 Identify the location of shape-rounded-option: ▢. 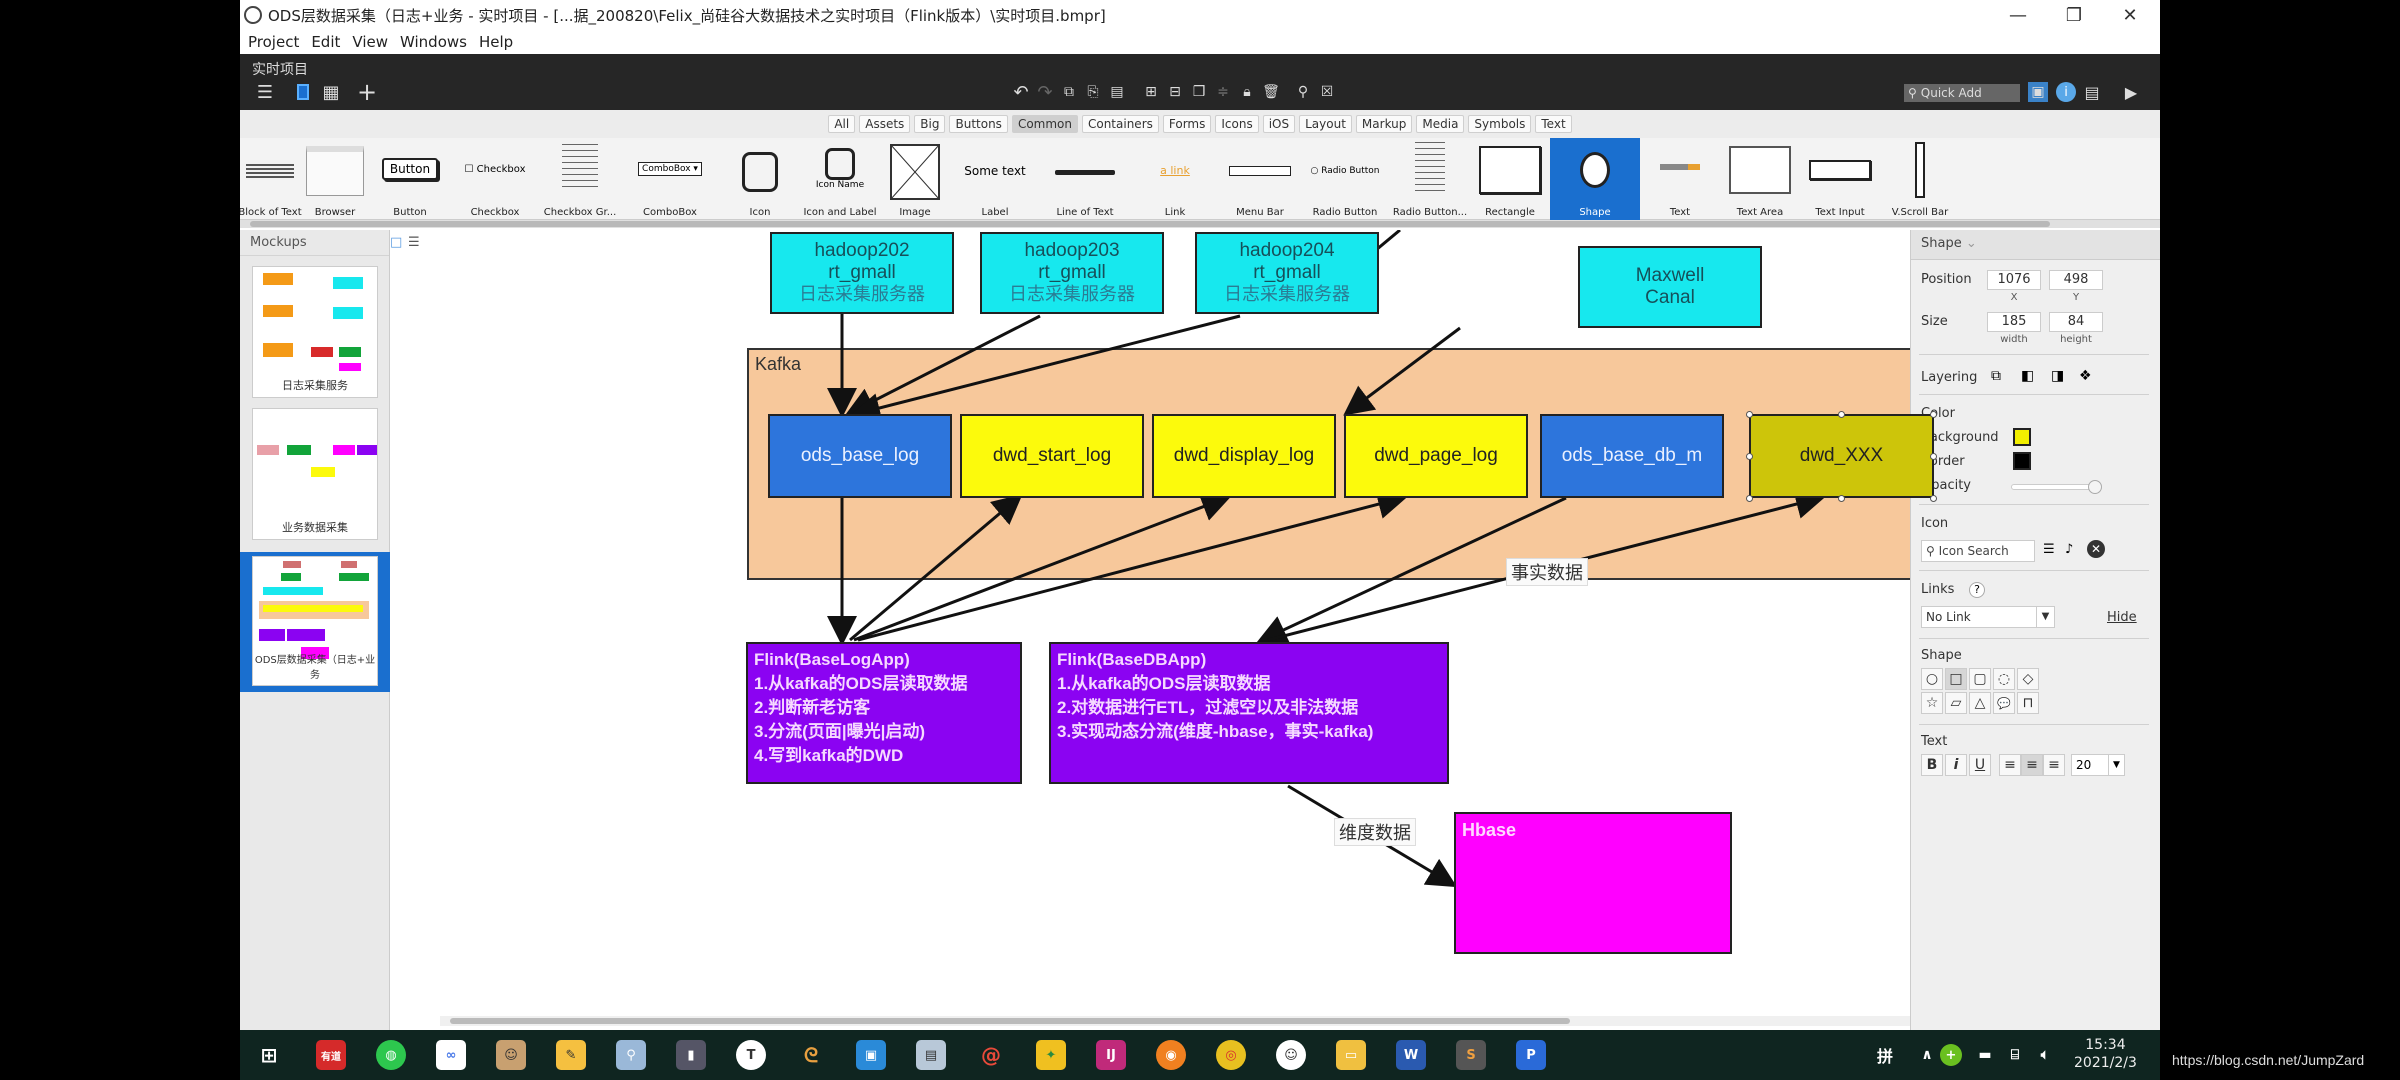
(1980, 679).